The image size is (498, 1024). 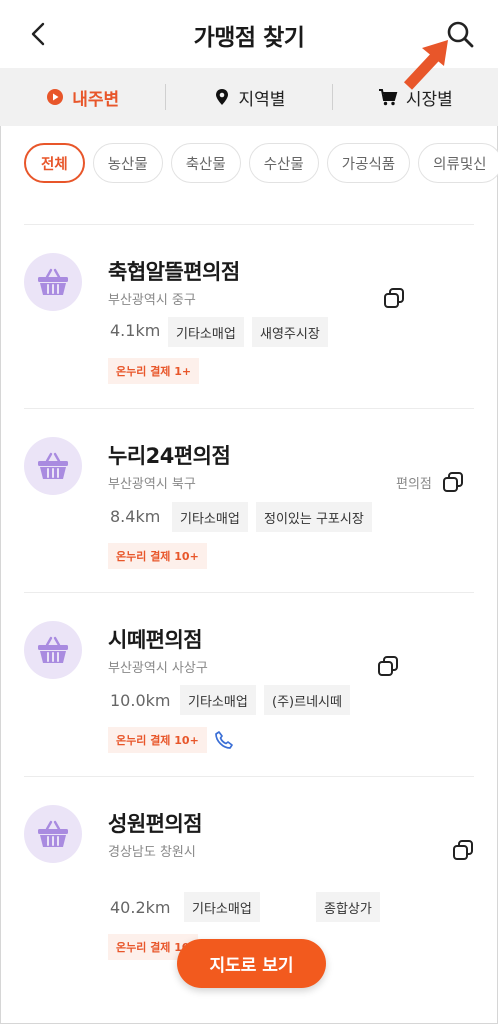 I want to click on location-play-icon, so click(x=55, y=97).